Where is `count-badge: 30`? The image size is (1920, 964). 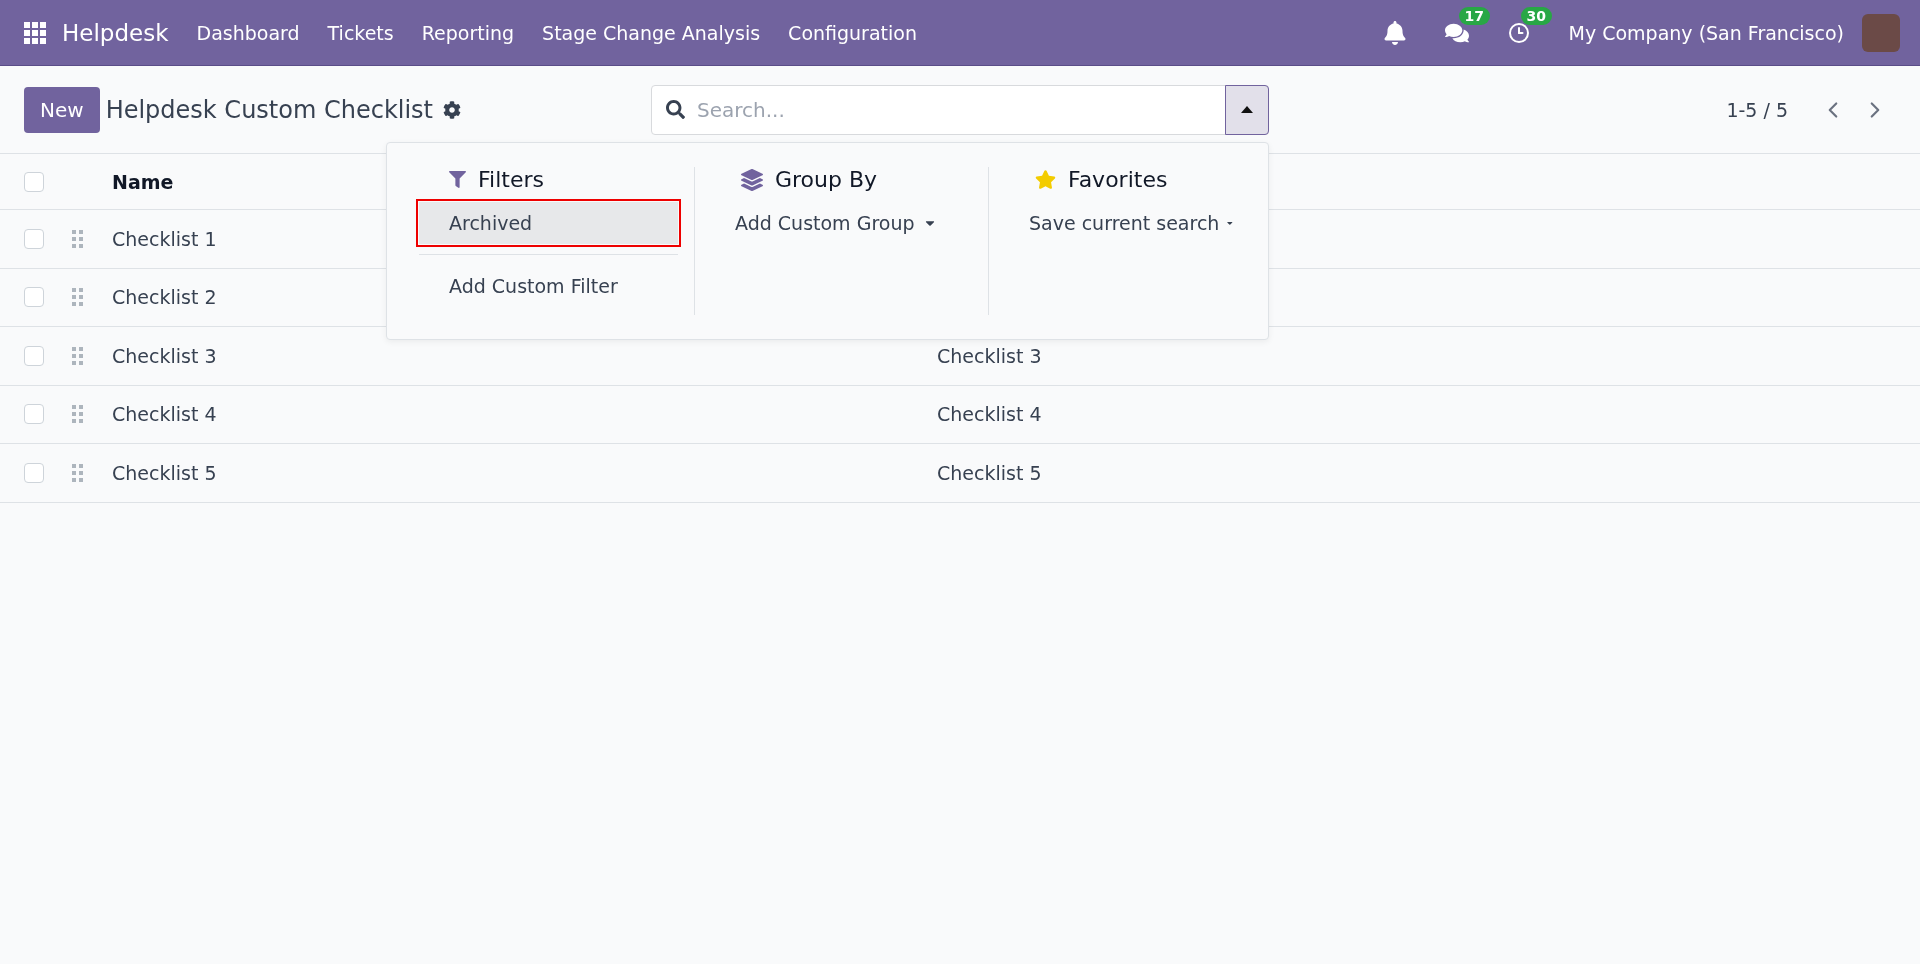
count-badge: 30 is located at coordinates (1536, 15).